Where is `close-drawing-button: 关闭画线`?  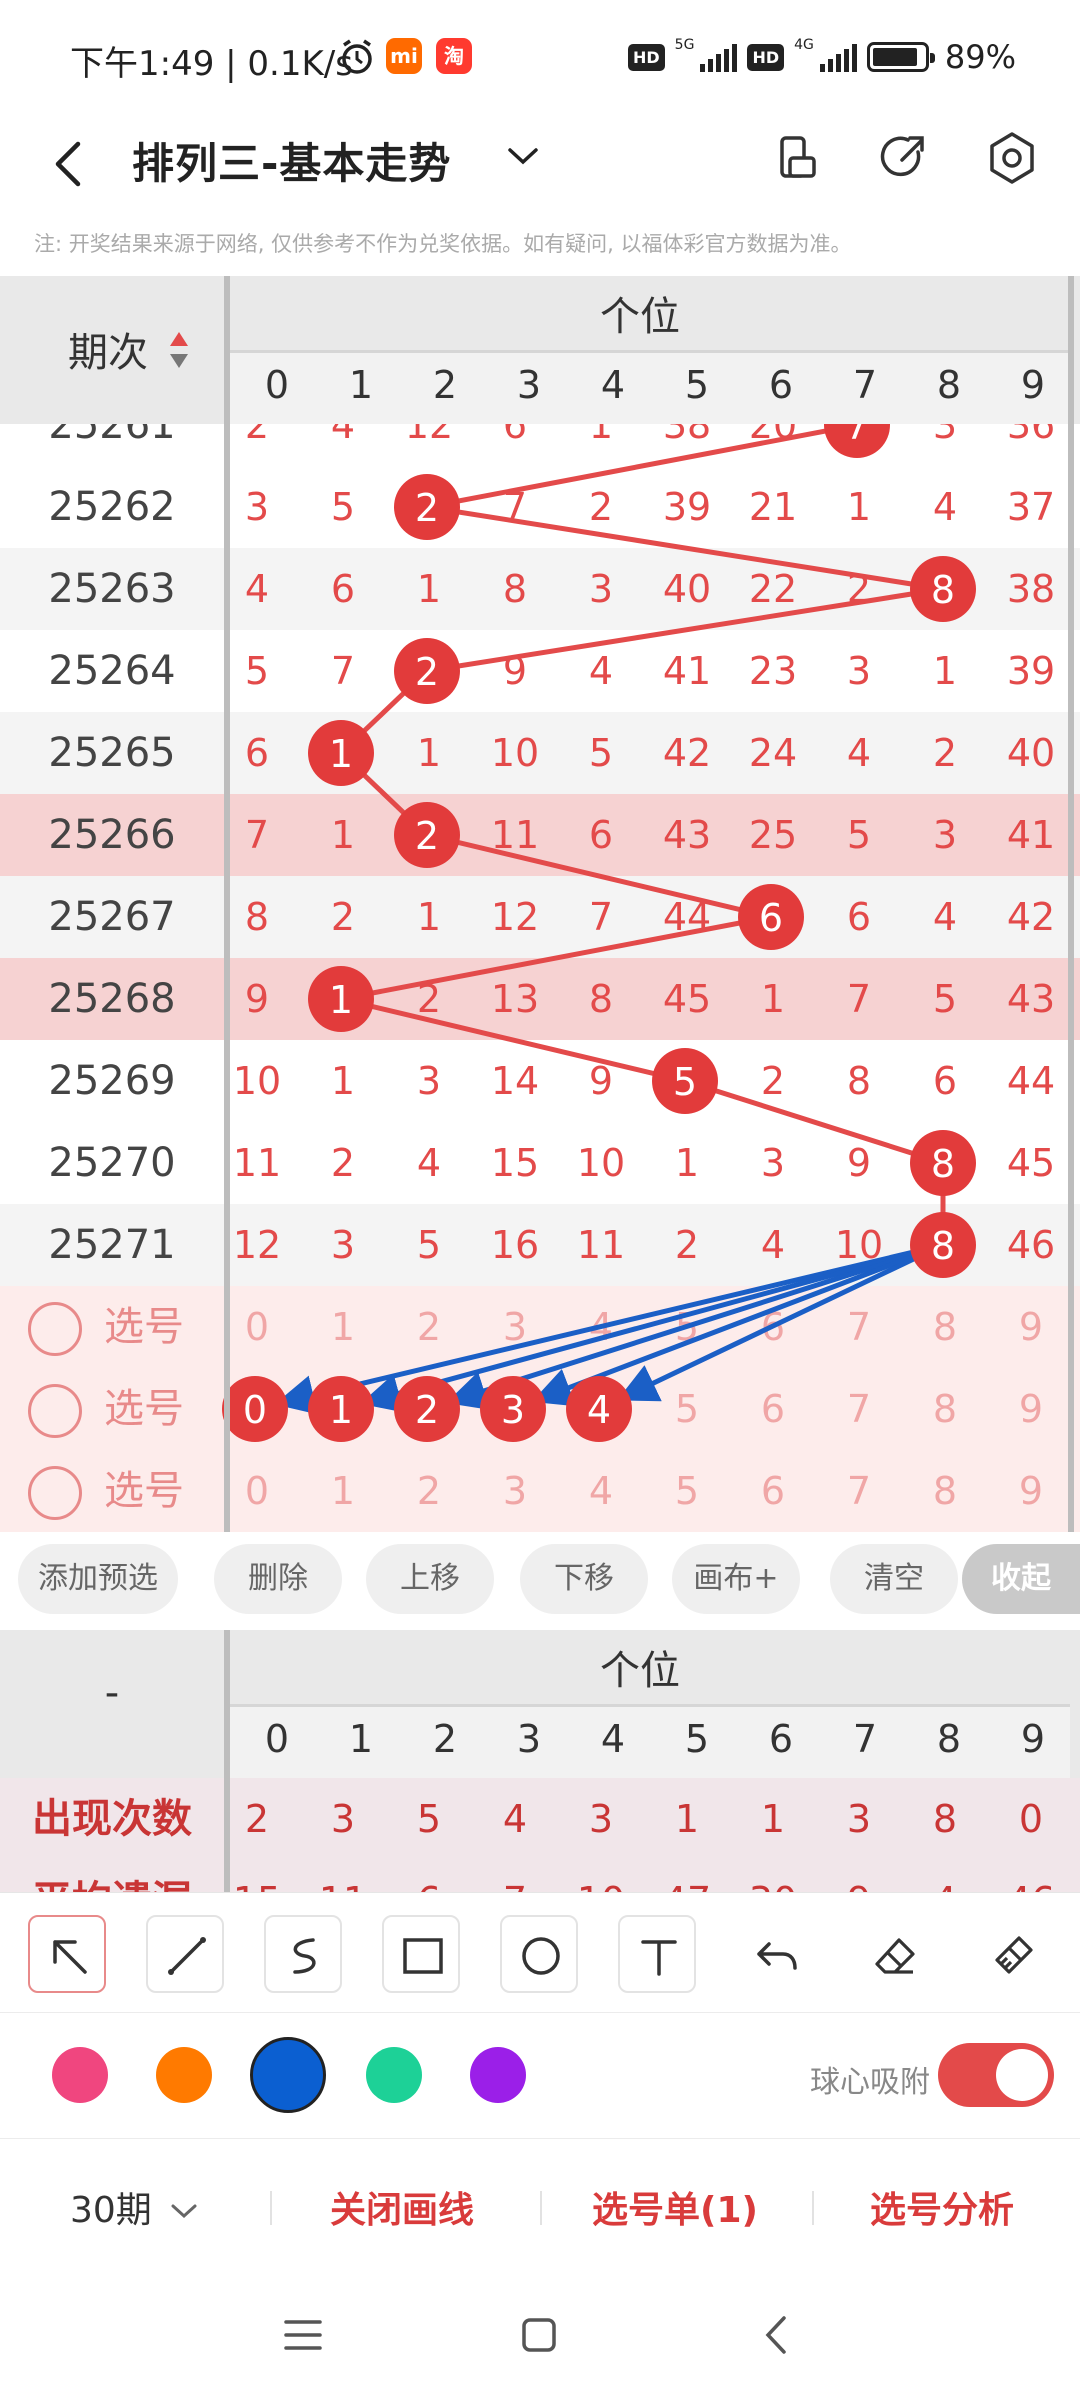
close-drawing-button: 关闭画线 is located at coordinates (402, 2207).